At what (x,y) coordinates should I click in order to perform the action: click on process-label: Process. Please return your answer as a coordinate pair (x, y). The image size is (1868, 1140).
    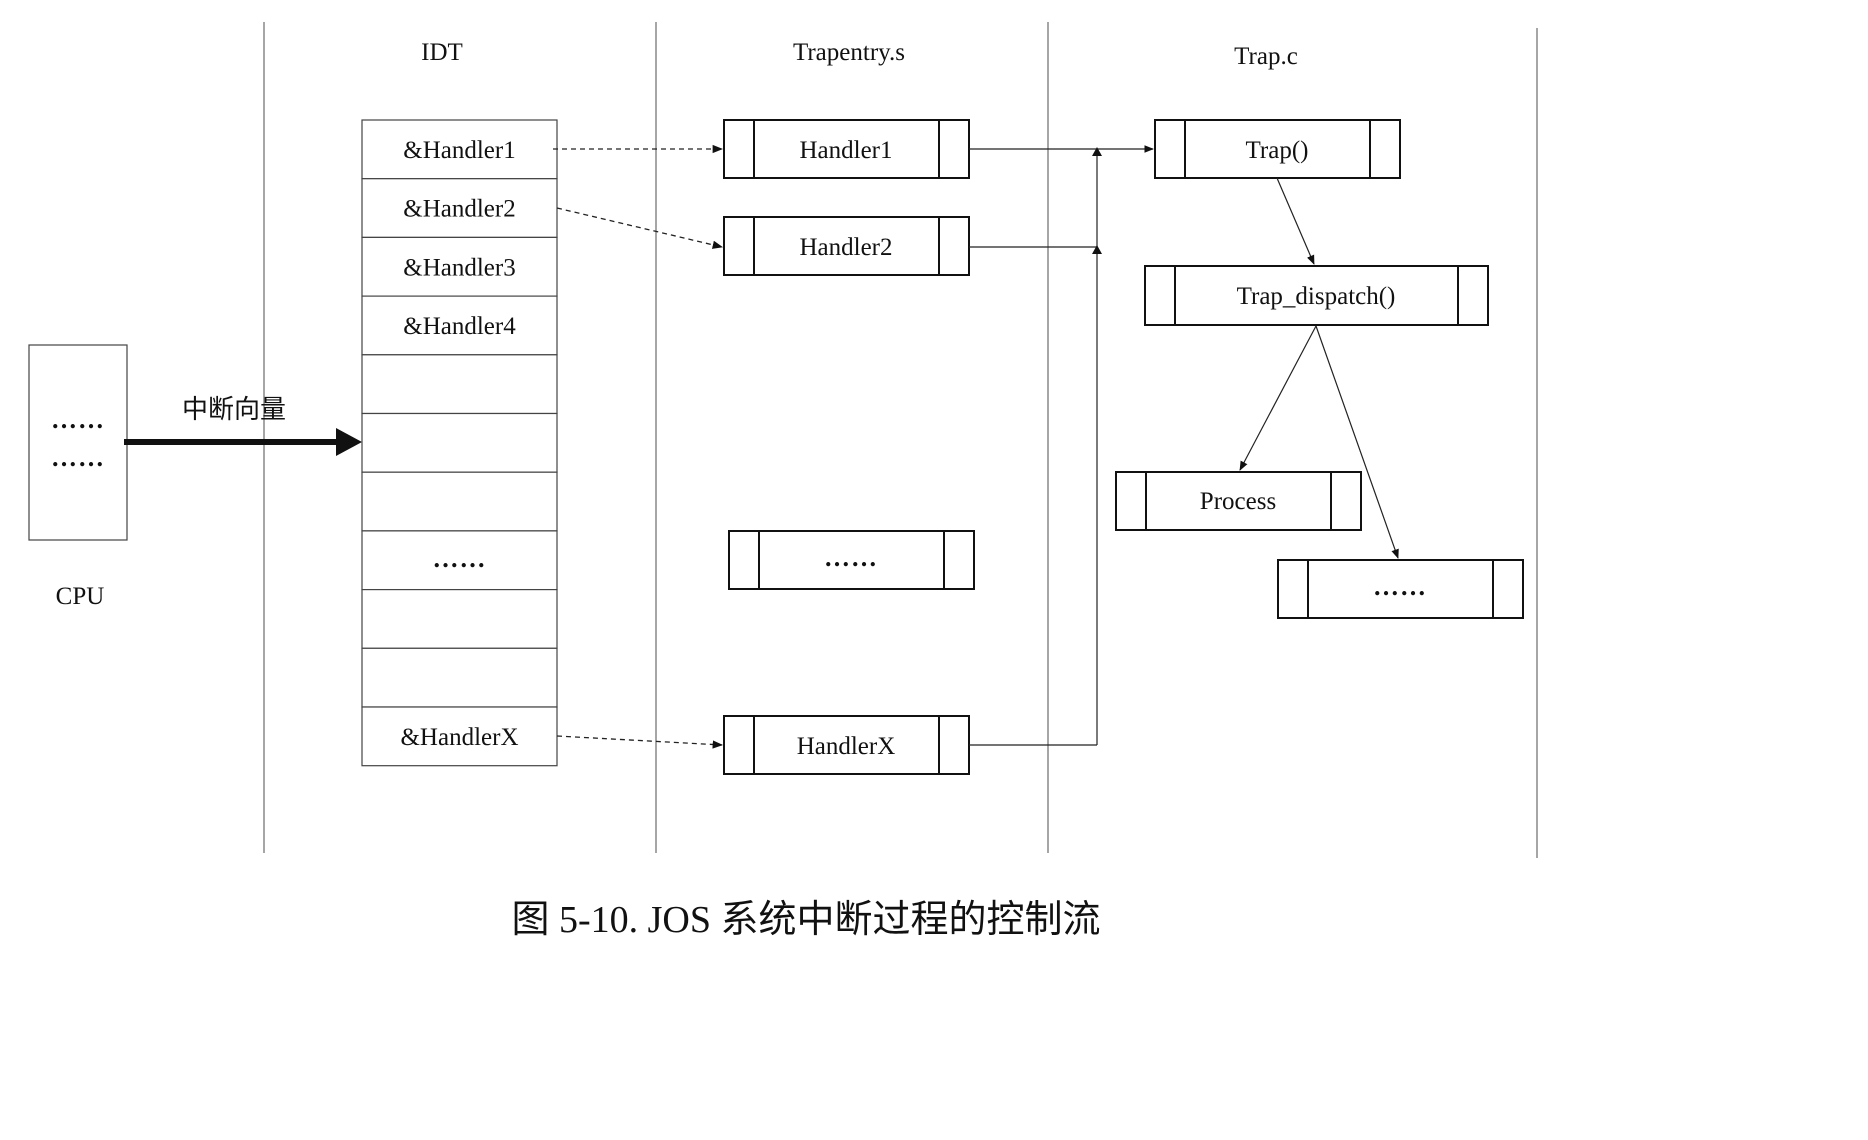
    Looking at the image, I should click on (1238, 501).